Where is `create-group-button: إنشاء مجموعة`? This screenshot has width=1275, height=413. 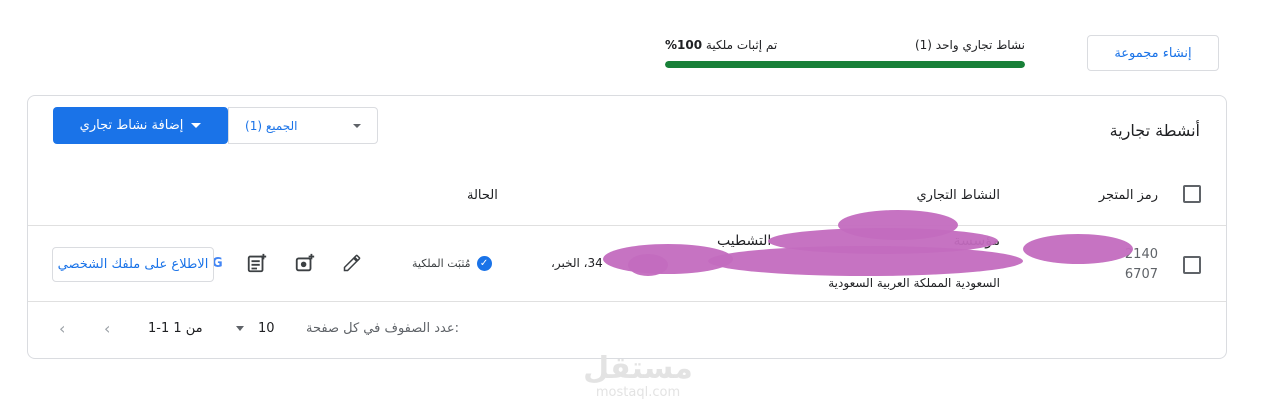
create-group-button: إنشاء مجموعة is located at coordinates (1153, 53).